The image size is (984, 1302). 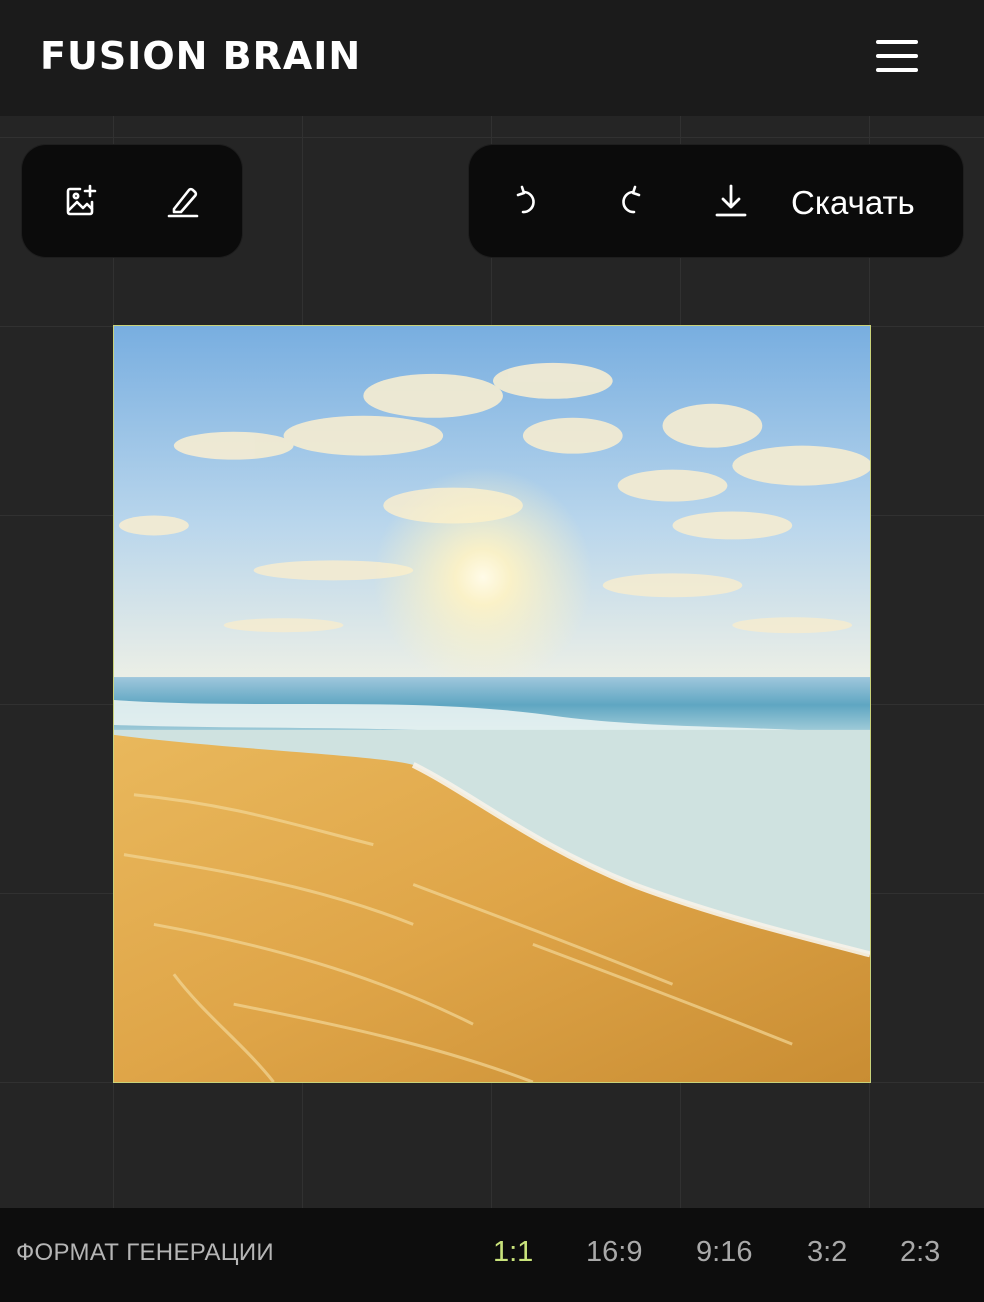 What do you see at coordinates (200, 56) in the screenshot?
I see `app-logo: FUSION BRAIN` at bounding box center [200, 56].